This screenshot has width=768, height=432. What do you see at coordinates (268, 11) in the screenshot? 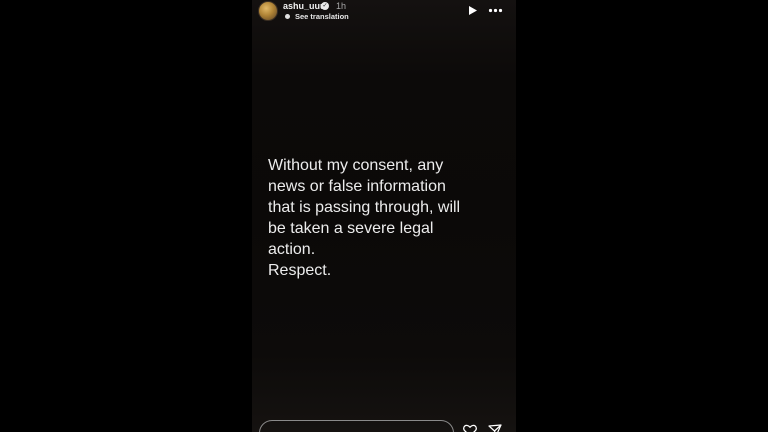
I see `avatar` at bounding box center [268, 11].